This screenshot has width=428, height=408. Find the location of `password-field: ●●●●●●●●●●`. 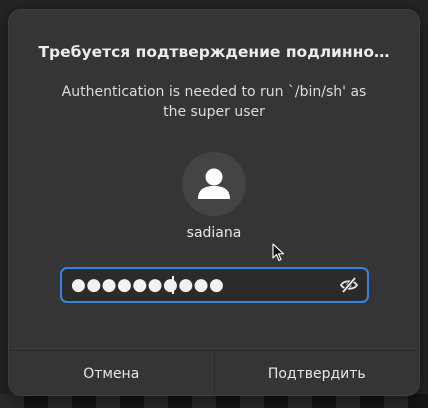

password-field: ●●●●●●●●●● is located at coordinates (214, 285).